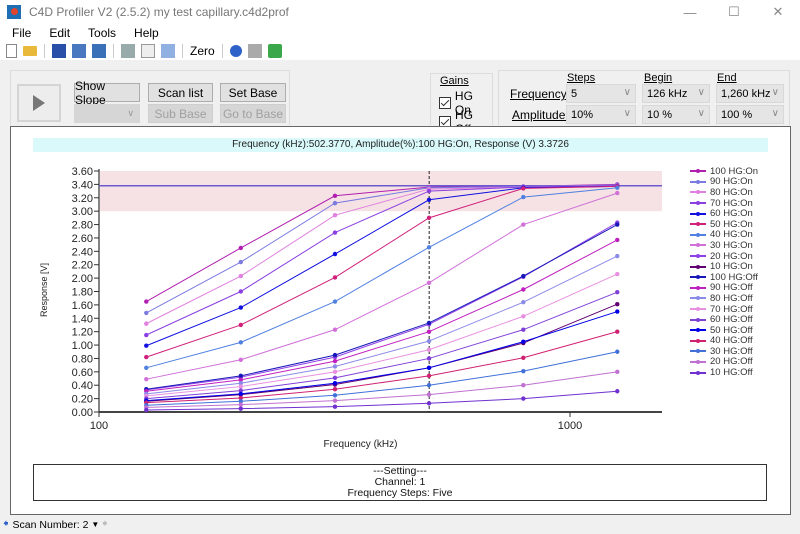 This screenshot has height=534, width=800. Describe the element at coordinates (731, 362) in the screenshot. I see `legend-label: 20 HG:Off` at that location.